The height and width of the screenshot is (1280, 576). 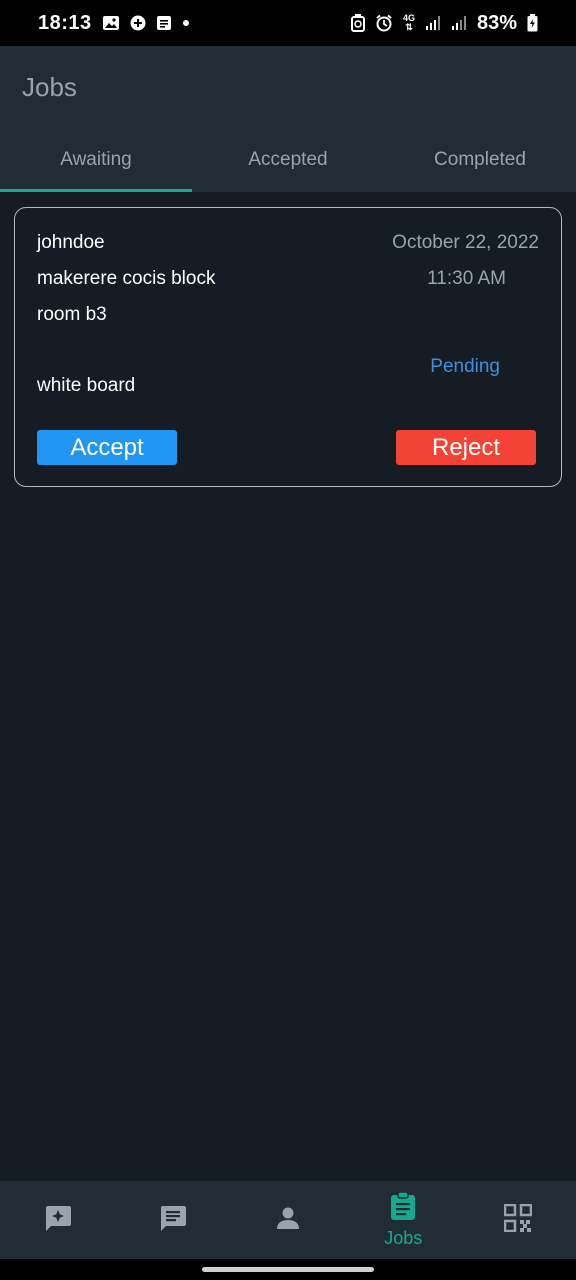 I want to click on status-left: 18:13, so click(x=114, y=23).